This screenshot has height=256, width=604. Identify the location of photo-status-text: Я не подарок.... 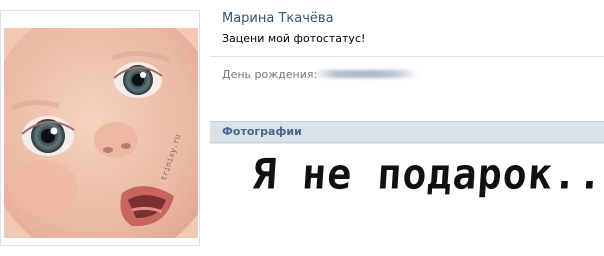
(427, 175).